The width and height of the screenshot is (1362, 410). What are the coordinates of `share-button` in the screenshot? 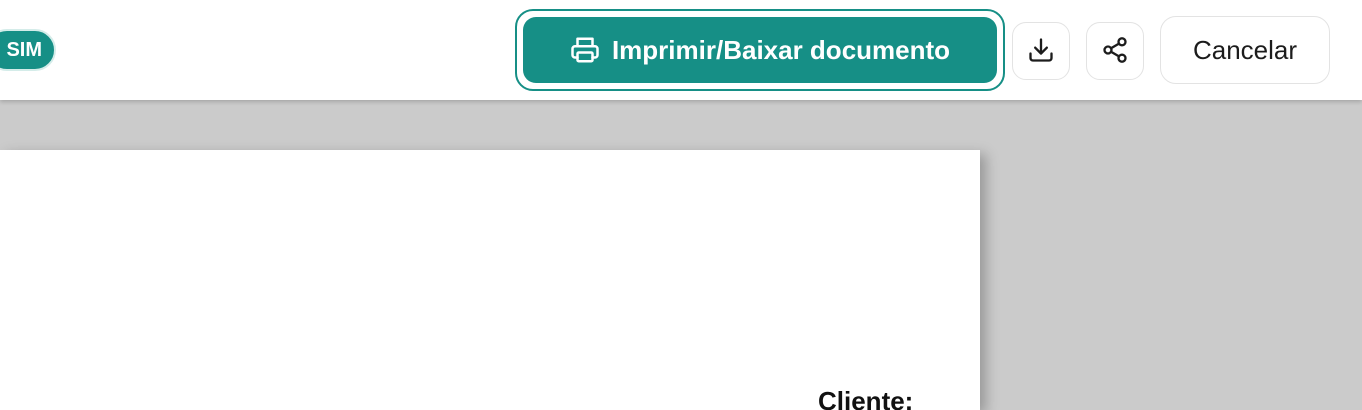 It's located at (1115, 51).